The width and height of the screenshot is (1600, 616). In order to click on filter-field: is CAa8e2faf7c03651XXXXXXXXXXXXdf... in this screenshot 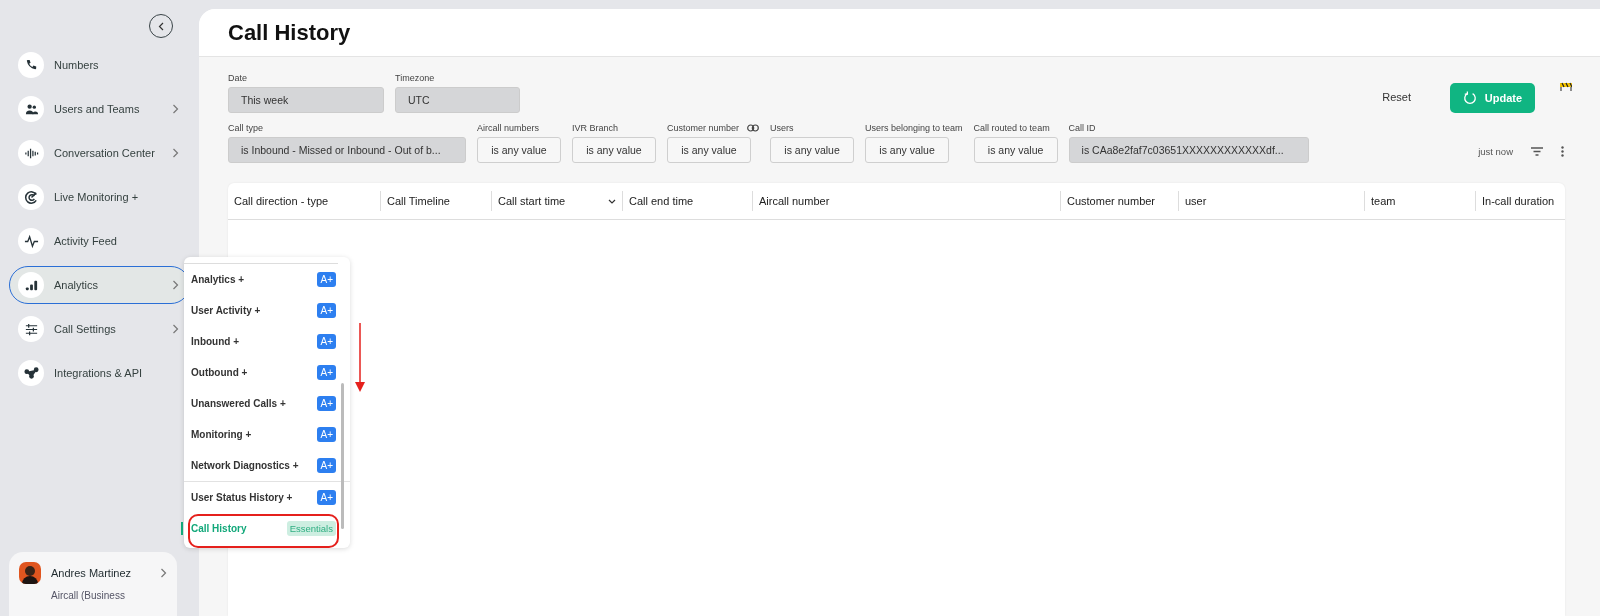, I will do `click(1188, 150)`.